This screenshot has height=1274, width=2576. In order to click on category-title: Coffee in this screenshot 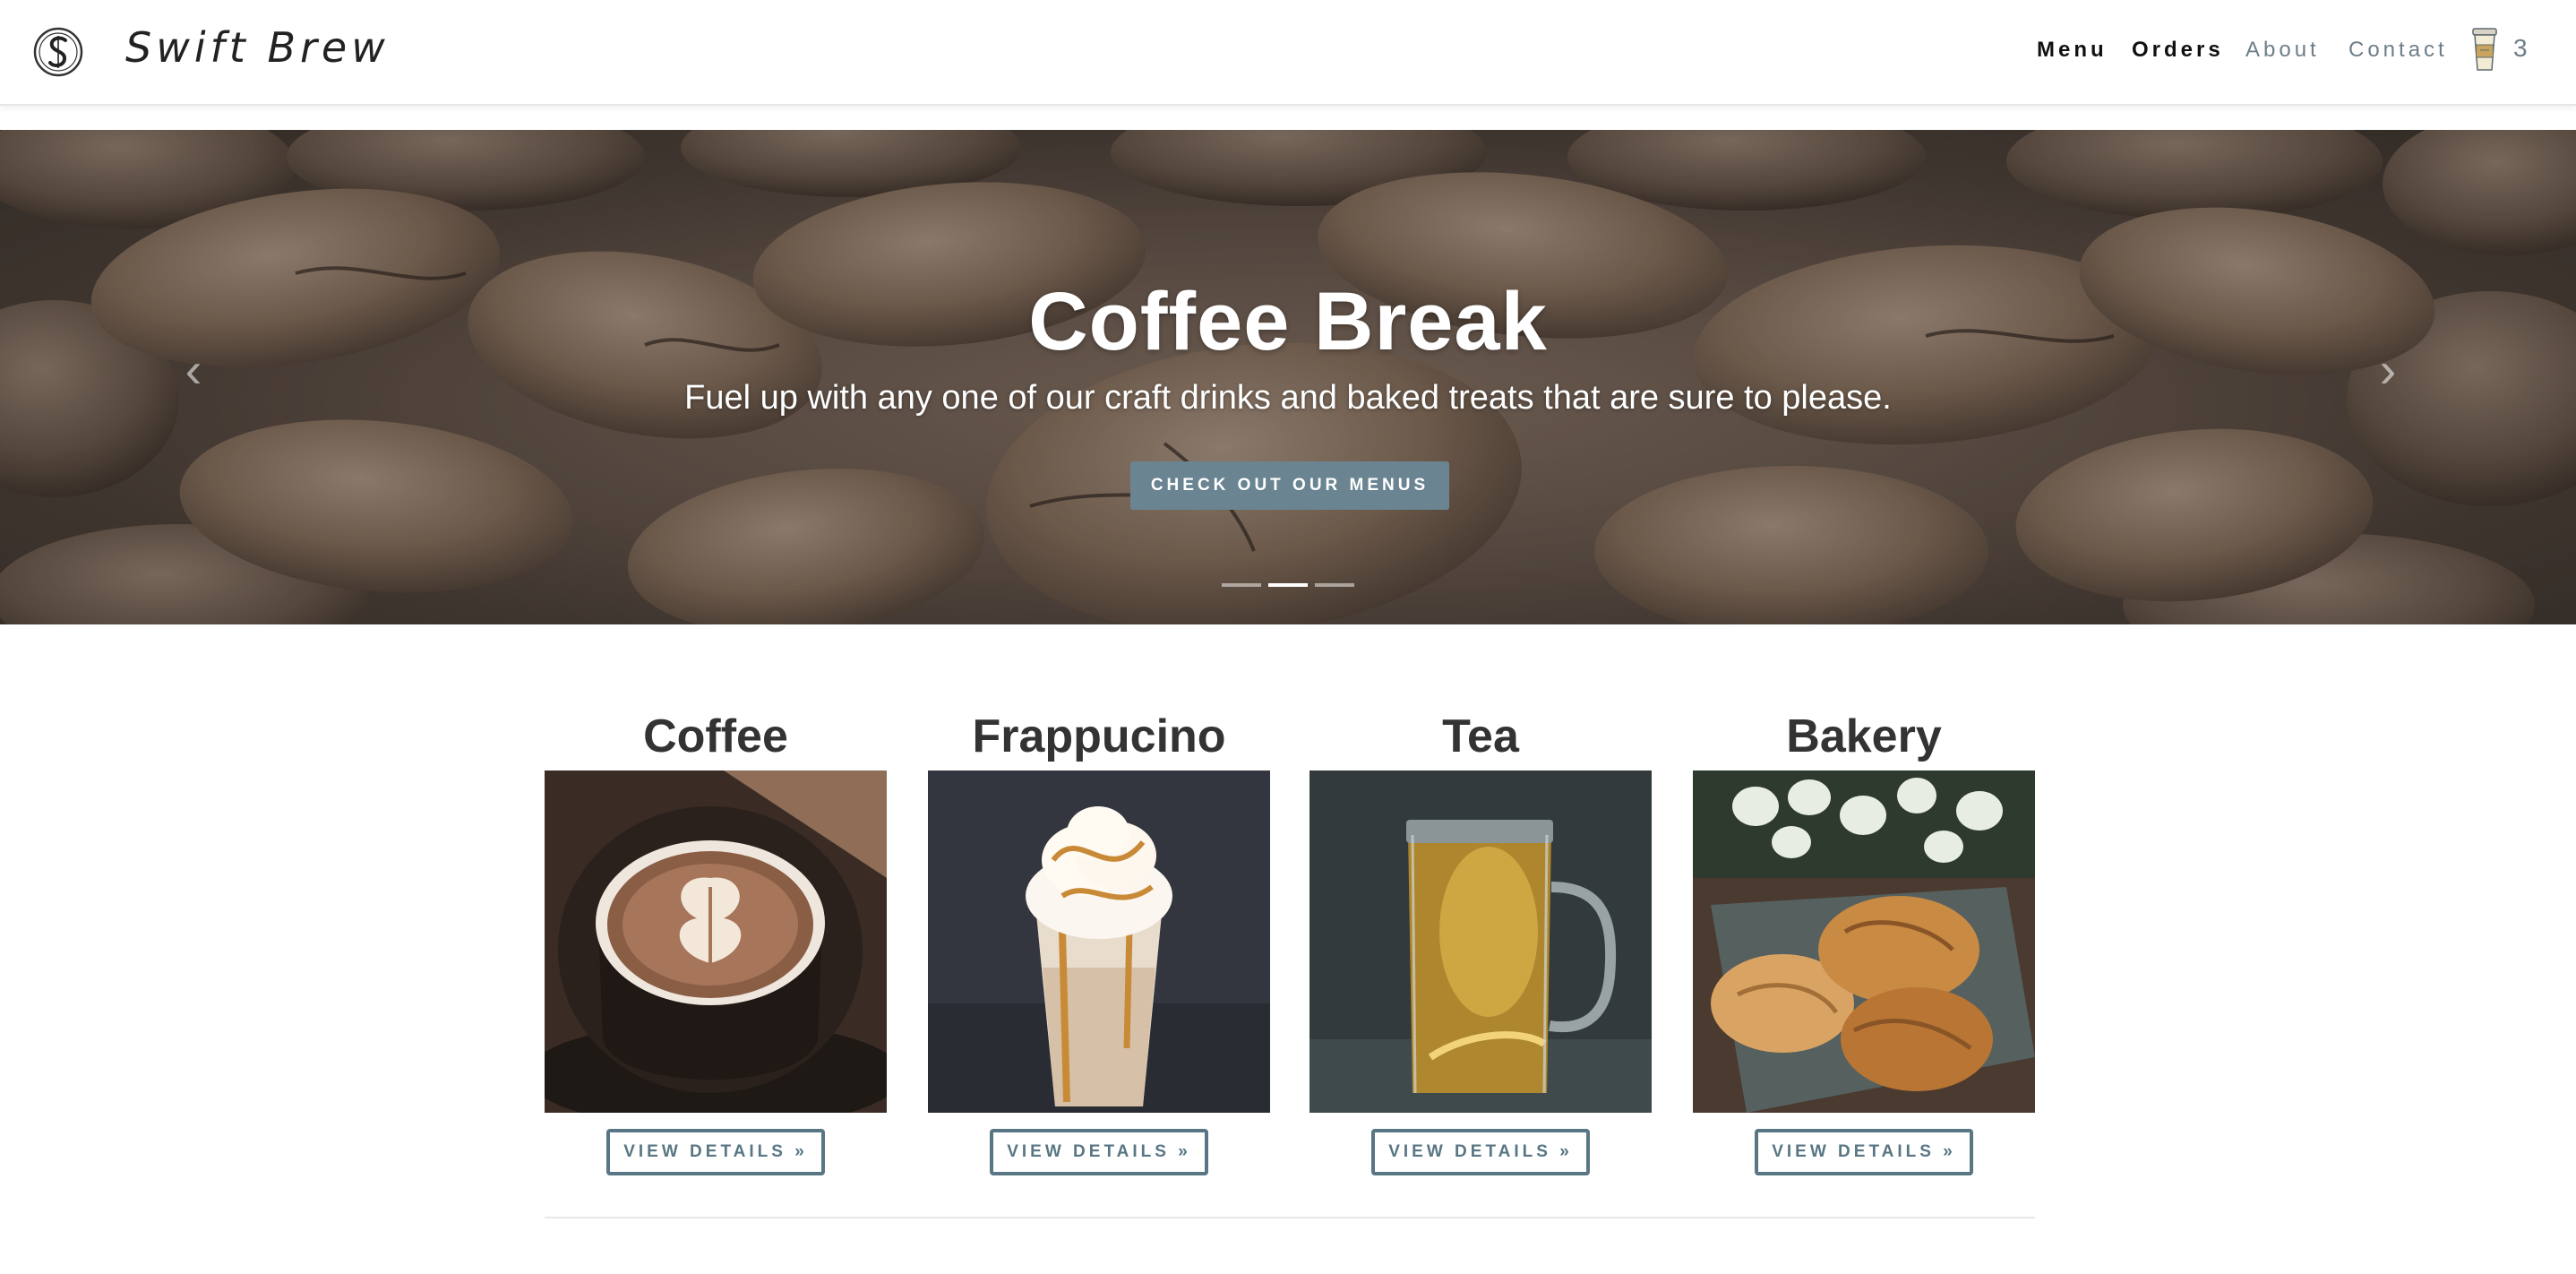, I will do `click(715, 736)`.